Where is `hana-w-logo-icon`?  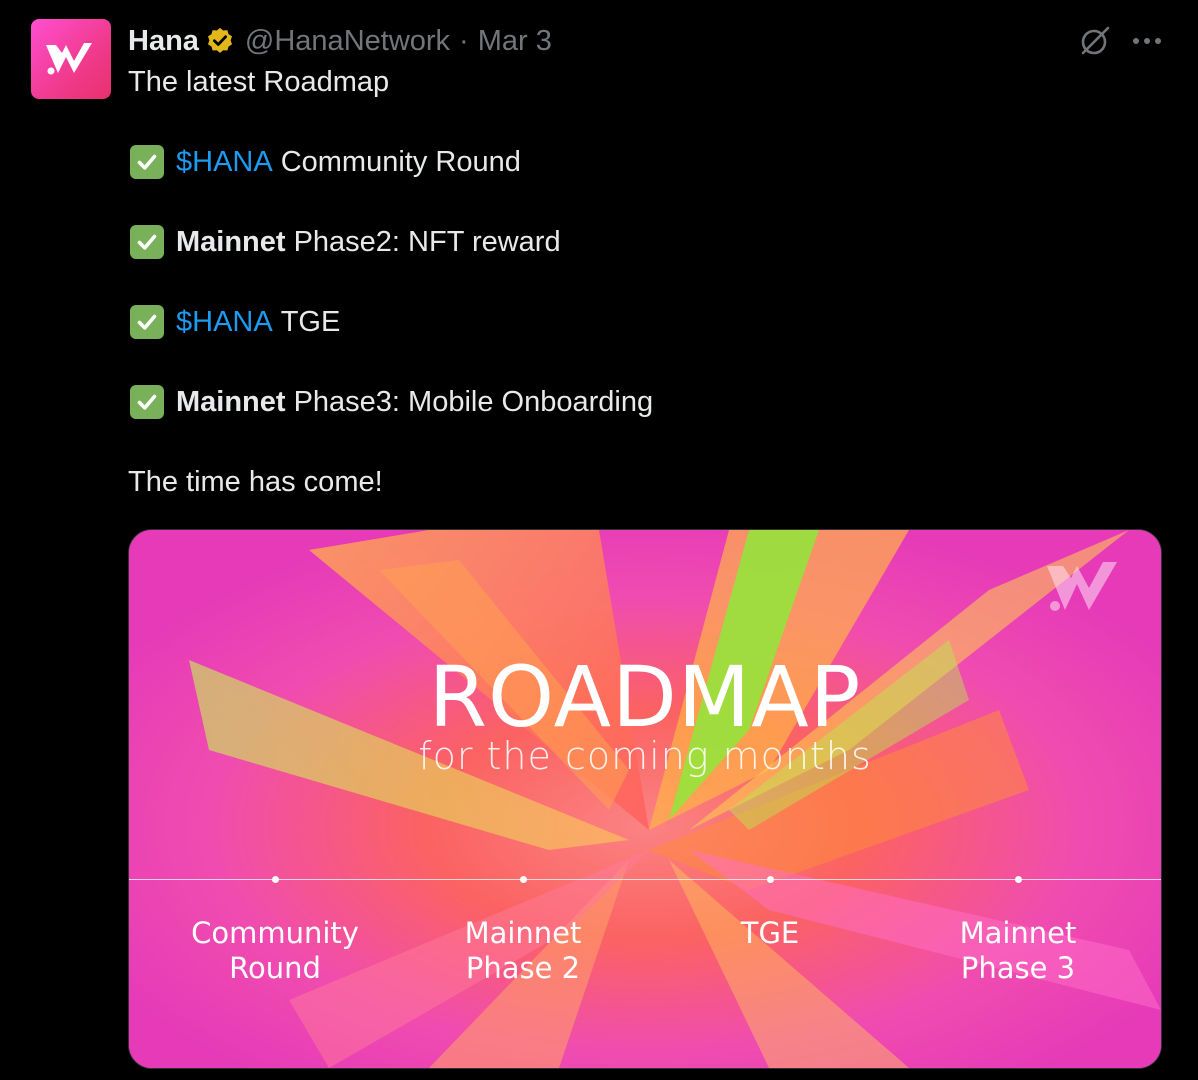 hana-w-logo-icon is located at coordinates (69, 59).